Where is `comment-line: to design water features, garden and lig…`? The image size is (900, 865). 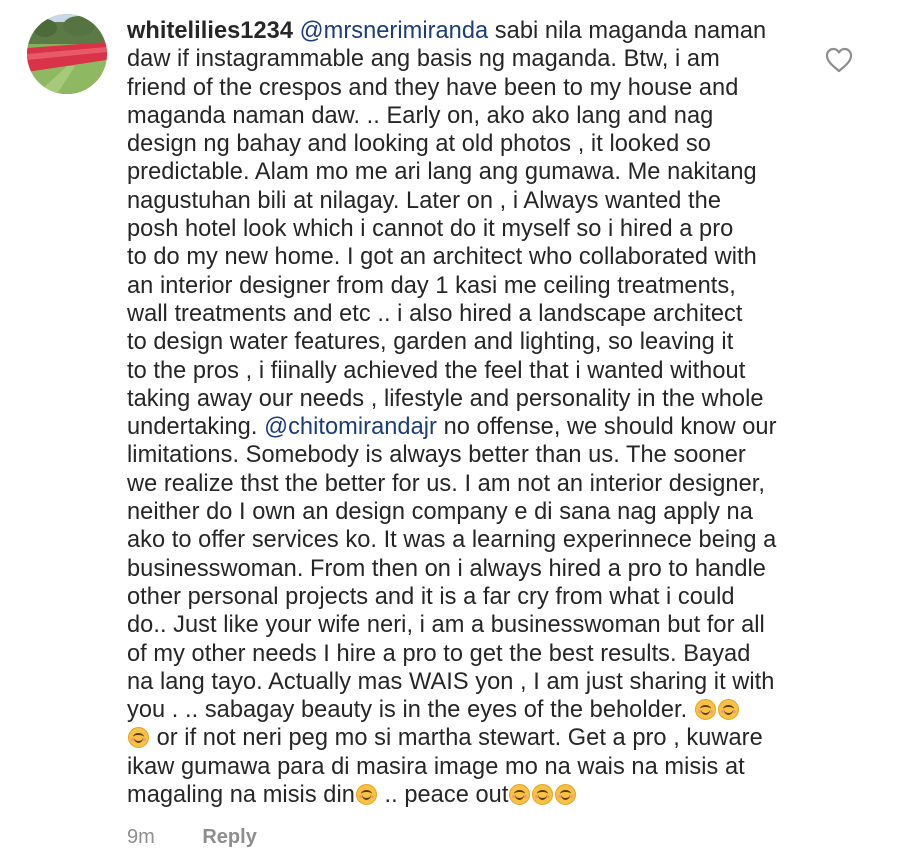 comment-line: to design water features, garden and lig… is located at coordinates (430, 342).